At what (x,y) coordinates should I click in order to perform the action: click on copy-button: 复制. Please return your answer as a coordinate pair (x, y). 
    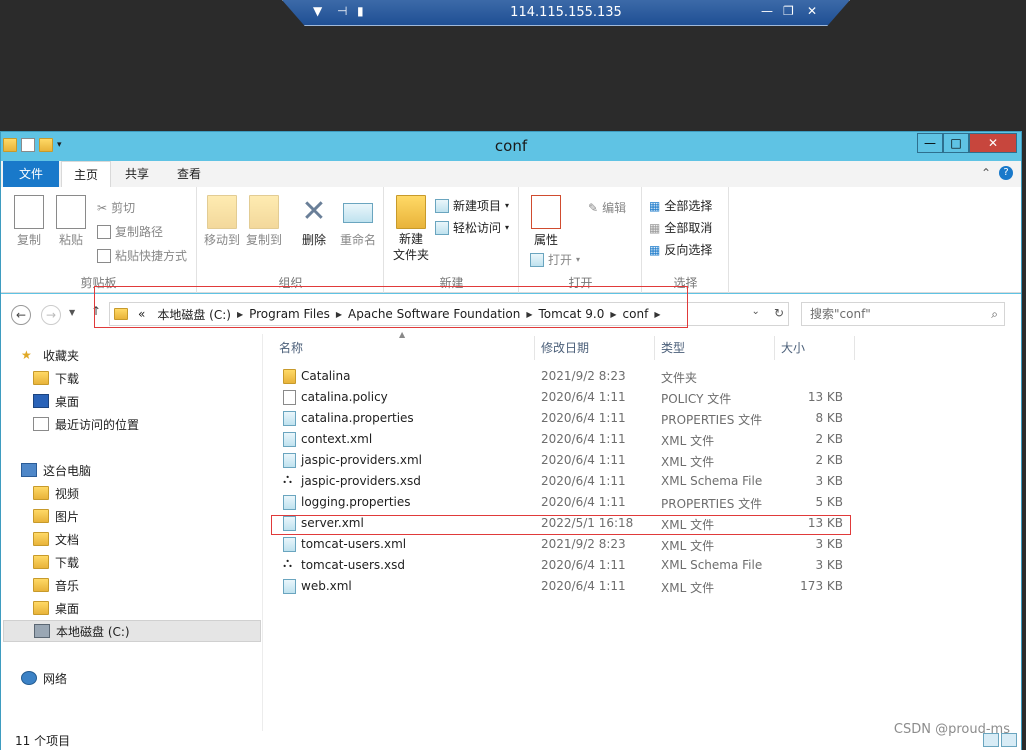
    Looking at the image, I should click on (29, 221).